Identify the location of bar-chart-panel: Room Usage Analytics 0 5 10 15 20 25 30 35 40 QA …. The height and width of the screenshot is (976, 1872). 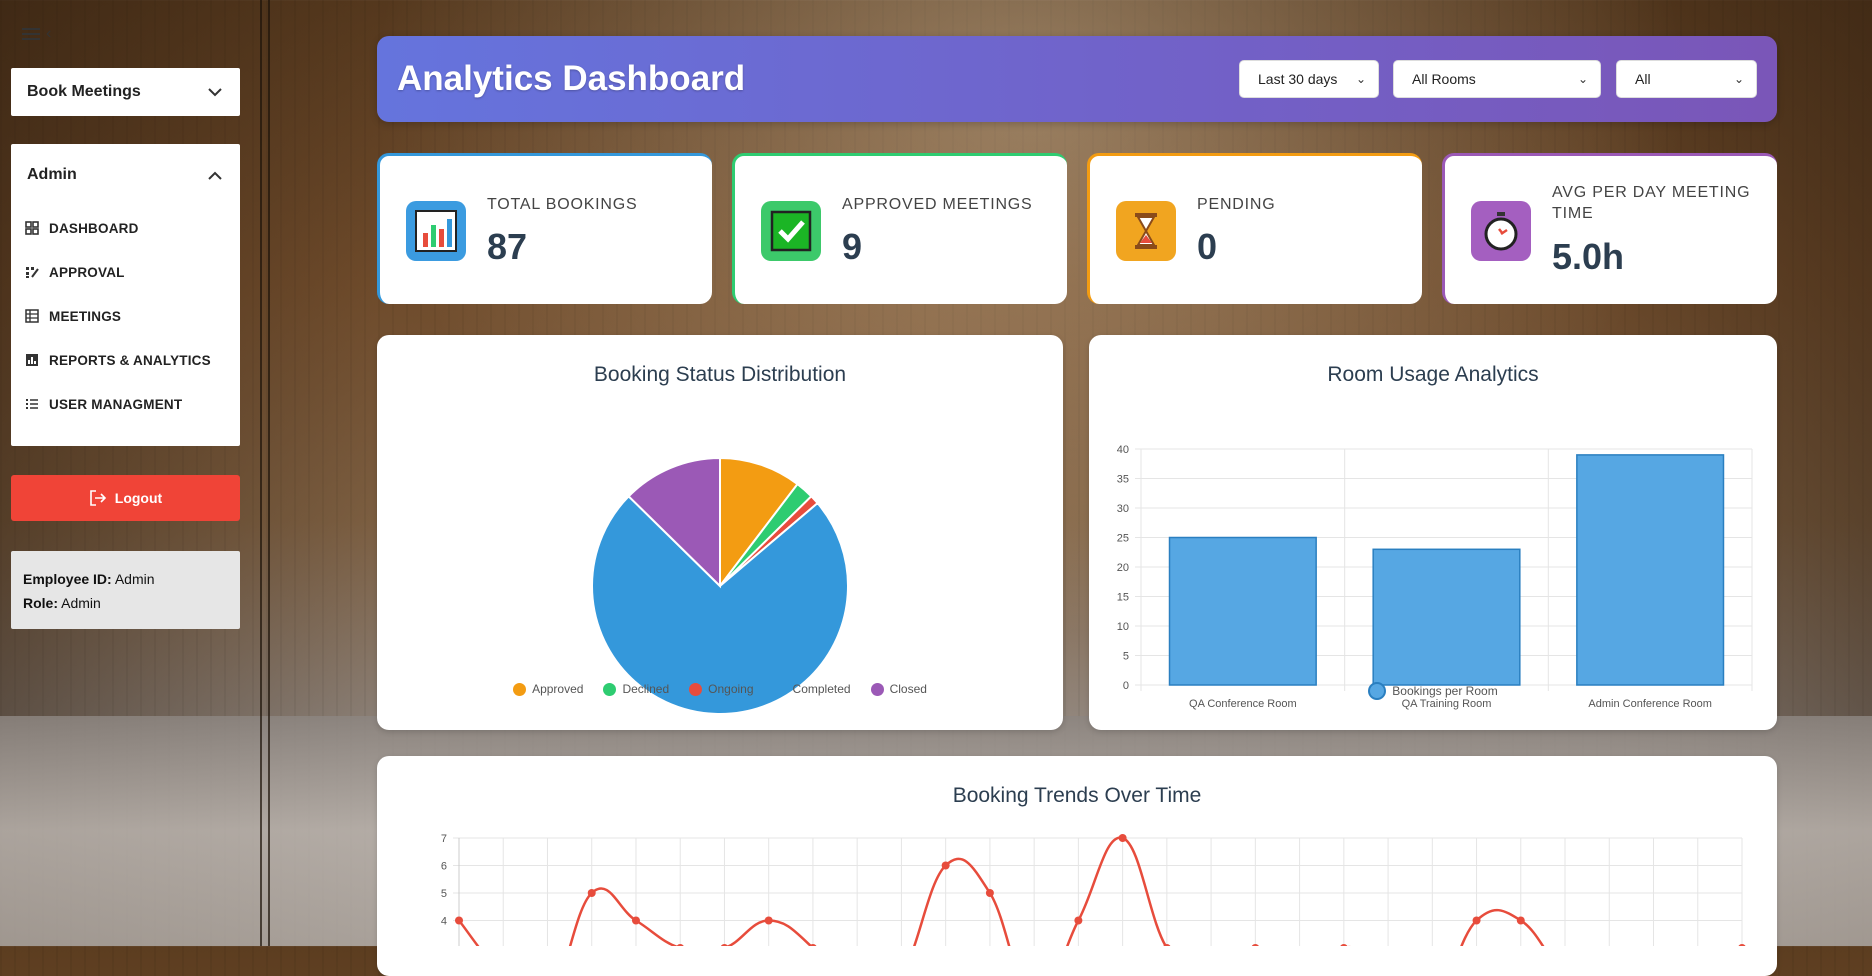
(1433, 532).